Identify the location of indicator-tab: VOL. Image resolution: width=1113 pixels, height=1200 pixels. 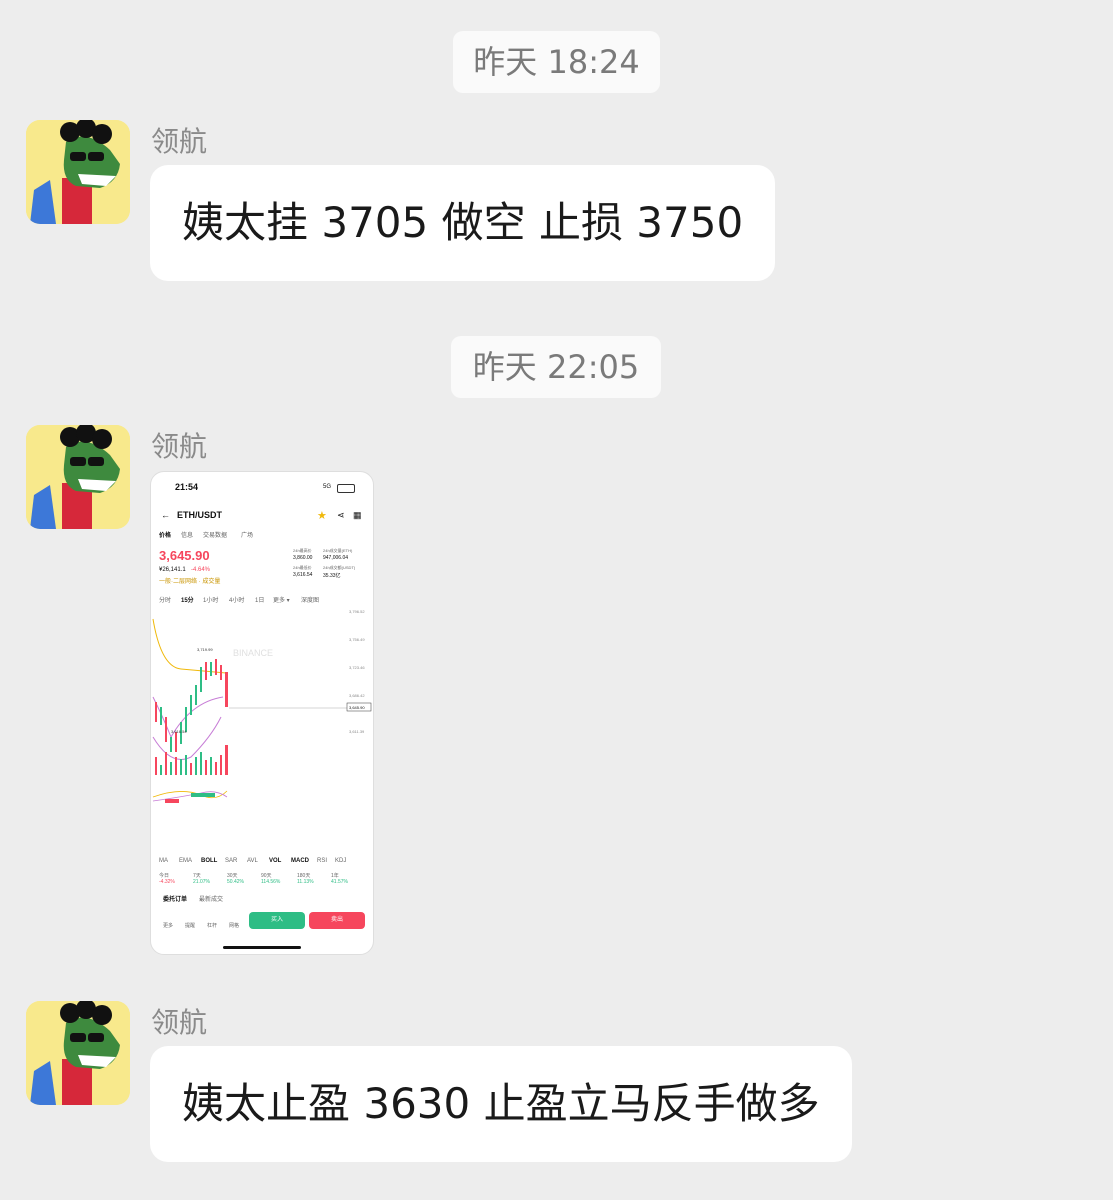
(275, 861).